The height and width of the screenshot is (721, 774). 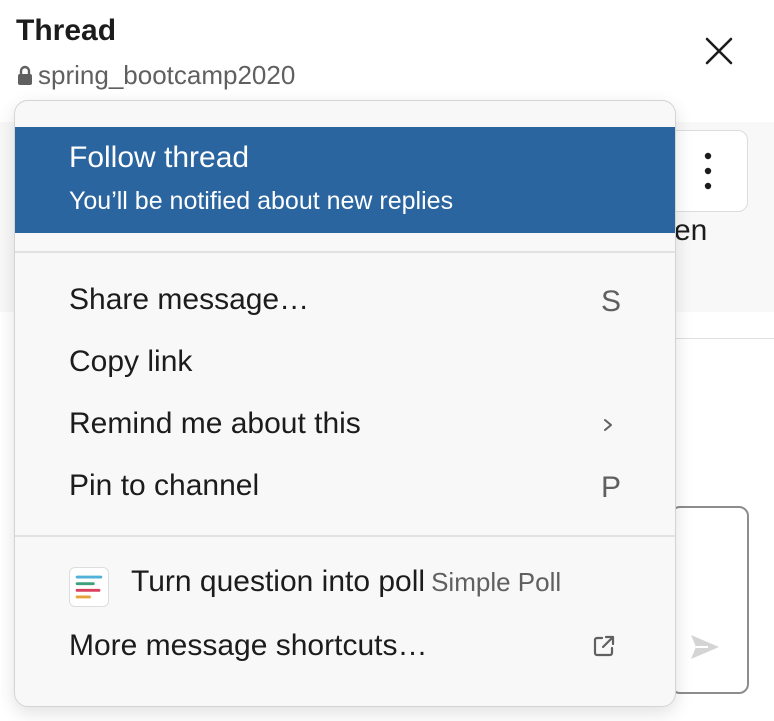 I want to click on external-link-icon, so click(x=604, y=646).